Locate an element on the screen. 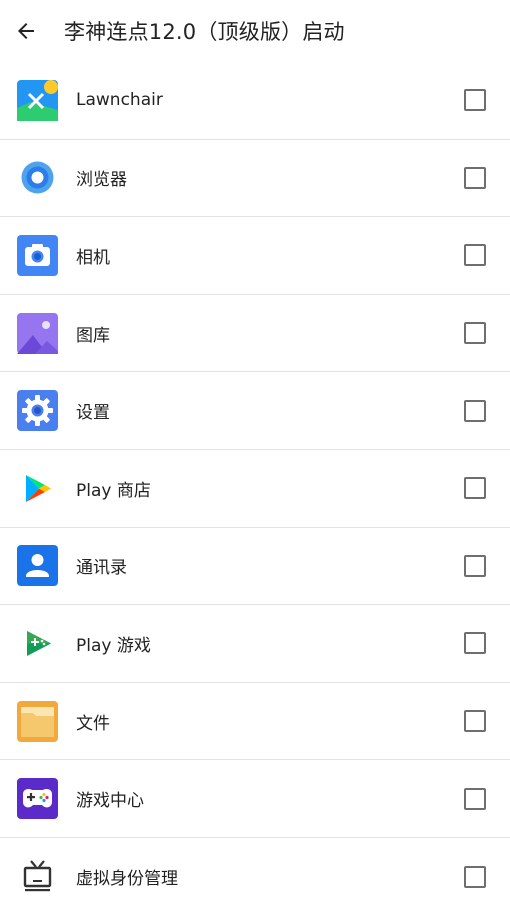  list-item-virtual-identity: 虚拟身份管理 is located at coordinates (255, 877).